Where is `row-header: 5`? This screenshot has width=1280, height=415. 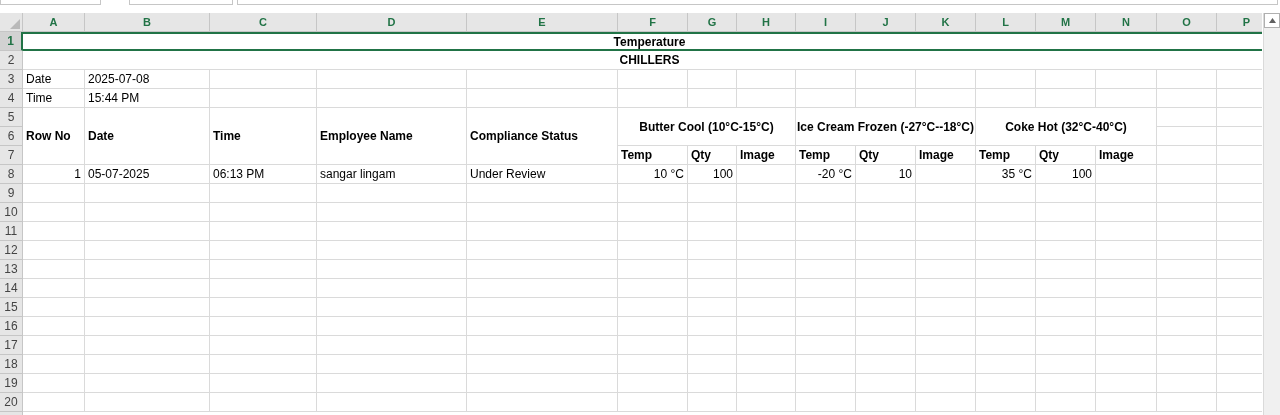 row-header: 5 is located at coordinates (11, 117).